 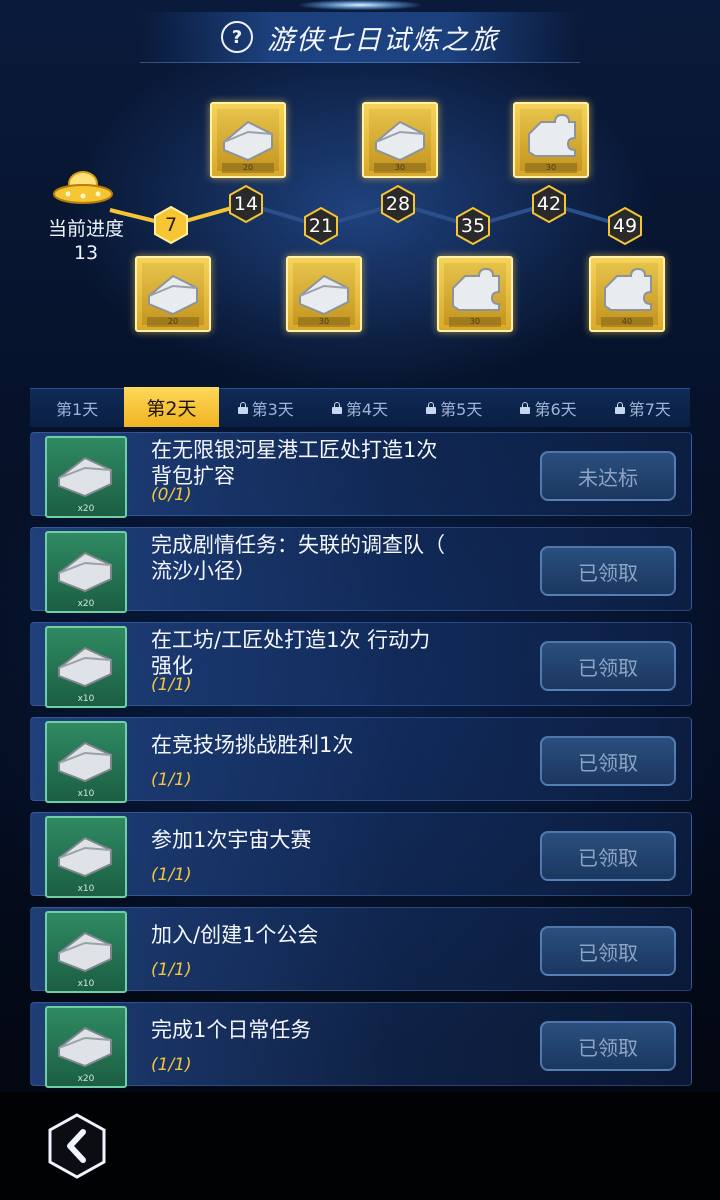 What do you see at coordinates (361, 760) in the screenshot?
I see `task-row: x10 在竞技场挑战胜利1次 (1/1) 已领取` at bounding box center [361, 760].